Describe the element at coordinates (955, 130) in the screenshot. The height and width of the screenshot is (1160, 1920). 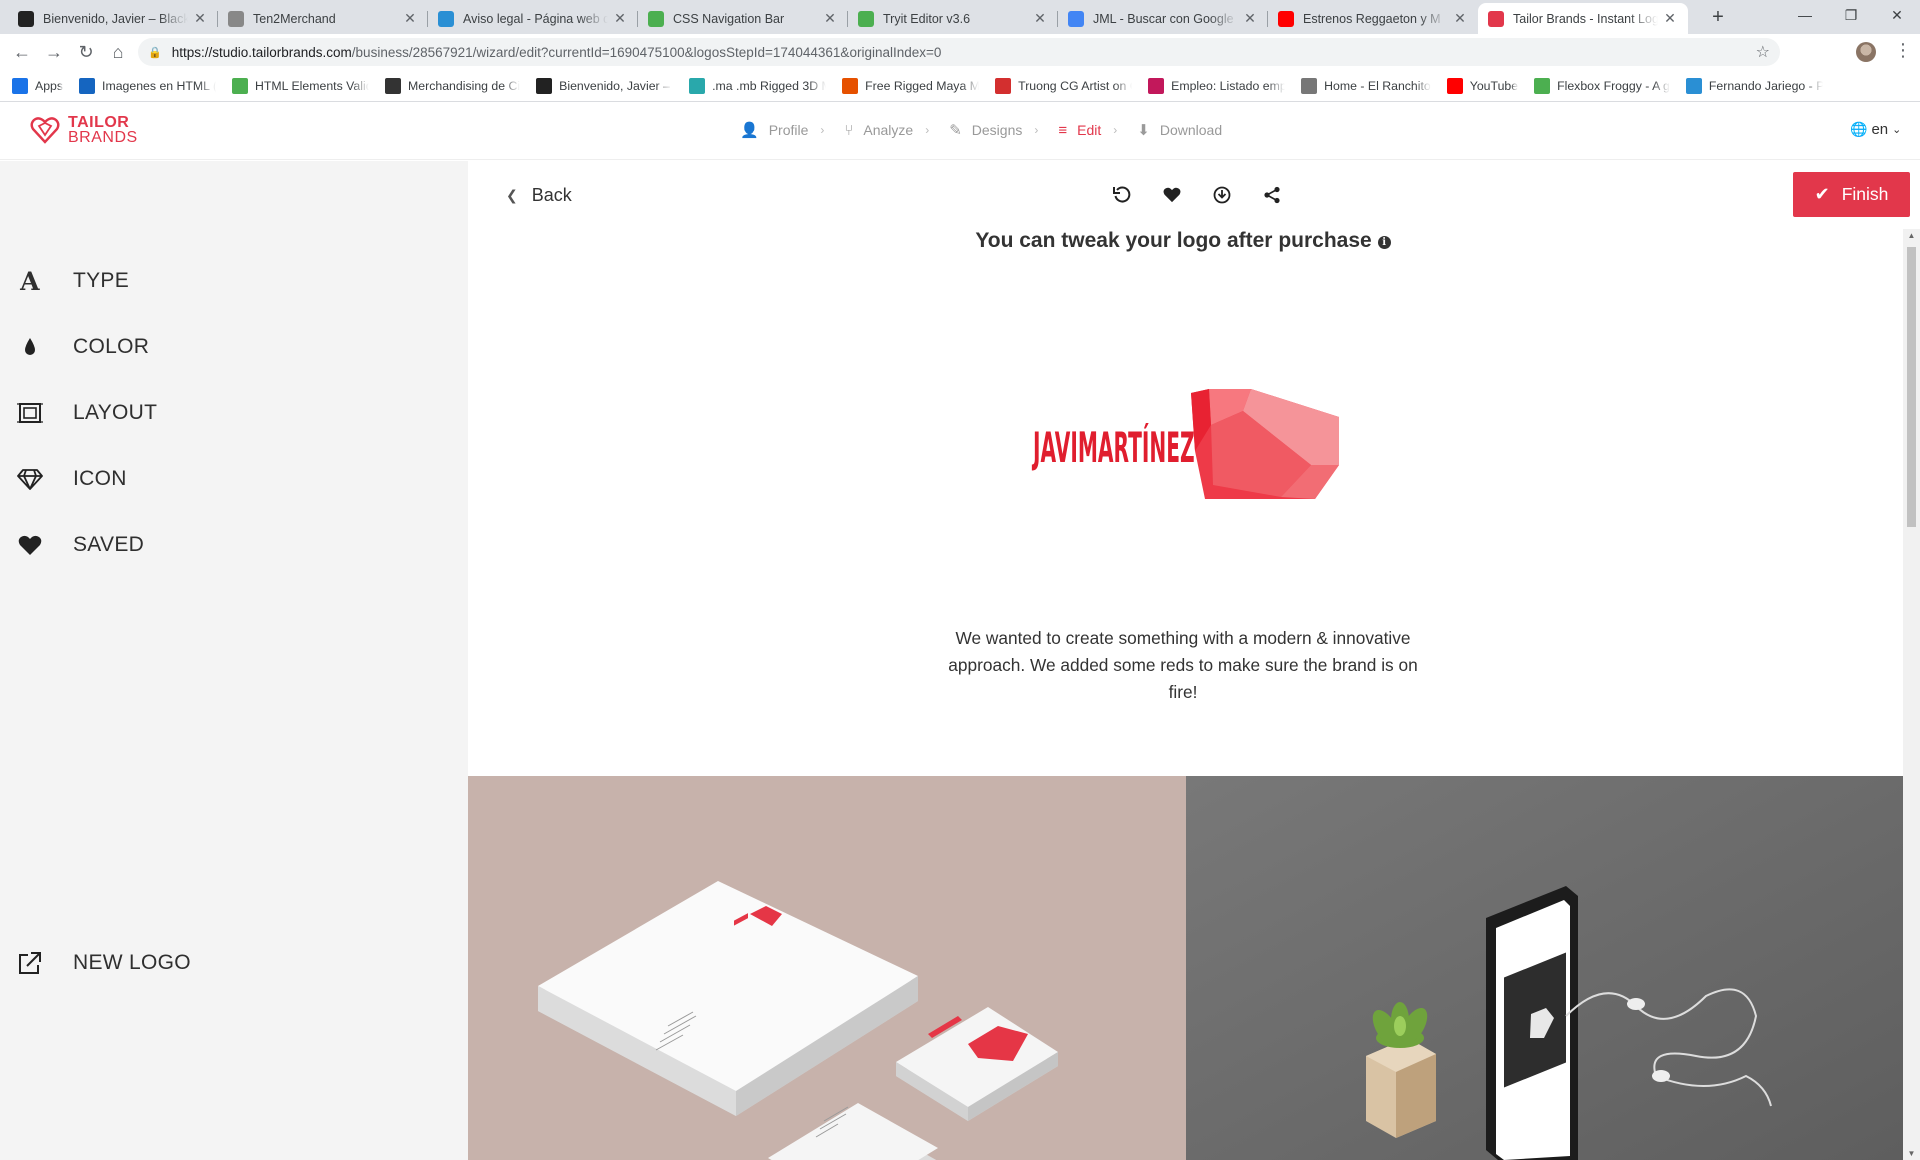
I see `pencil-icon: ✎` at that location.